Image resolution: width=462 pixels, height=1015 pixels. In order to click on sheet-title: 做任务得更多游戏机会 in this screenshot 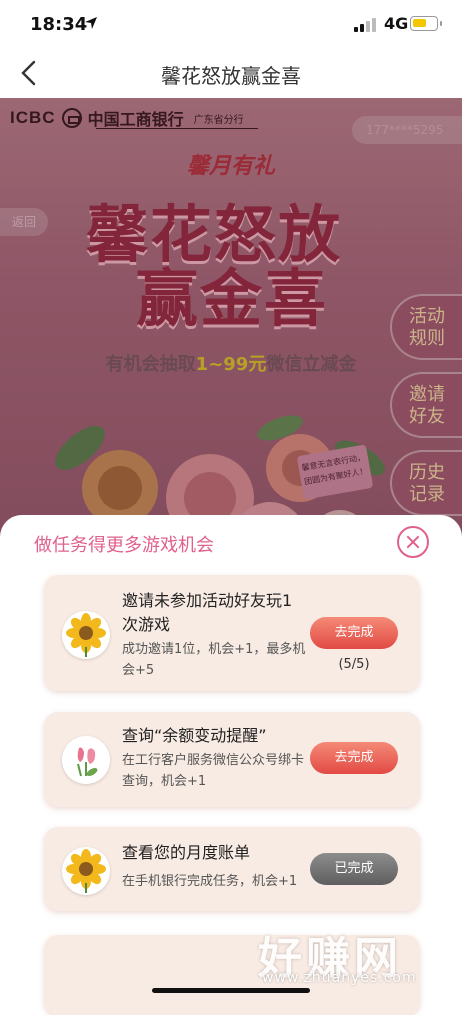, I will do `click(124, 545)`.